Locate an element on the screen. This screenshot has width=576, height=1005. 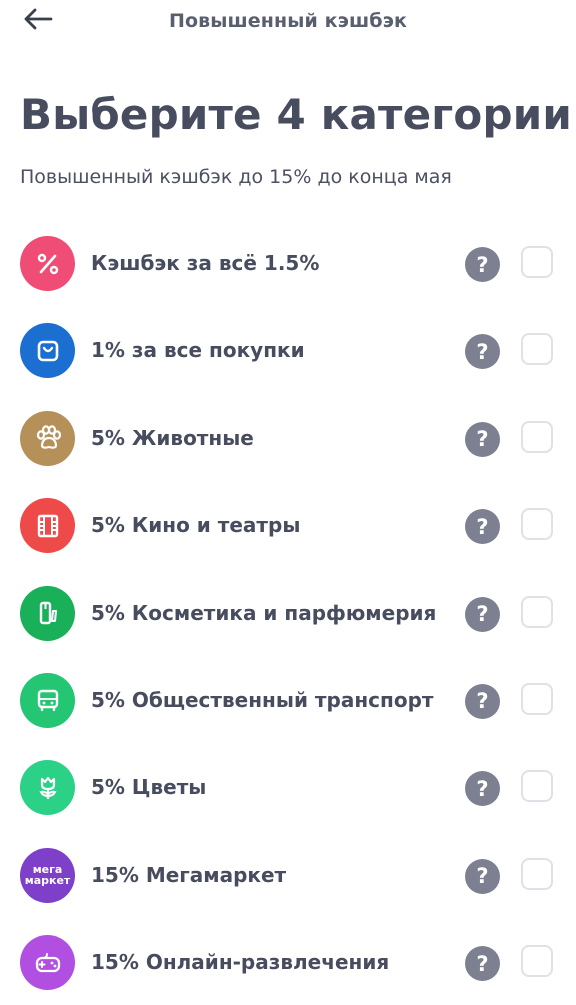
category-row-transport: 5% Общественный транспорт ? is located at coordinates (288, 702).